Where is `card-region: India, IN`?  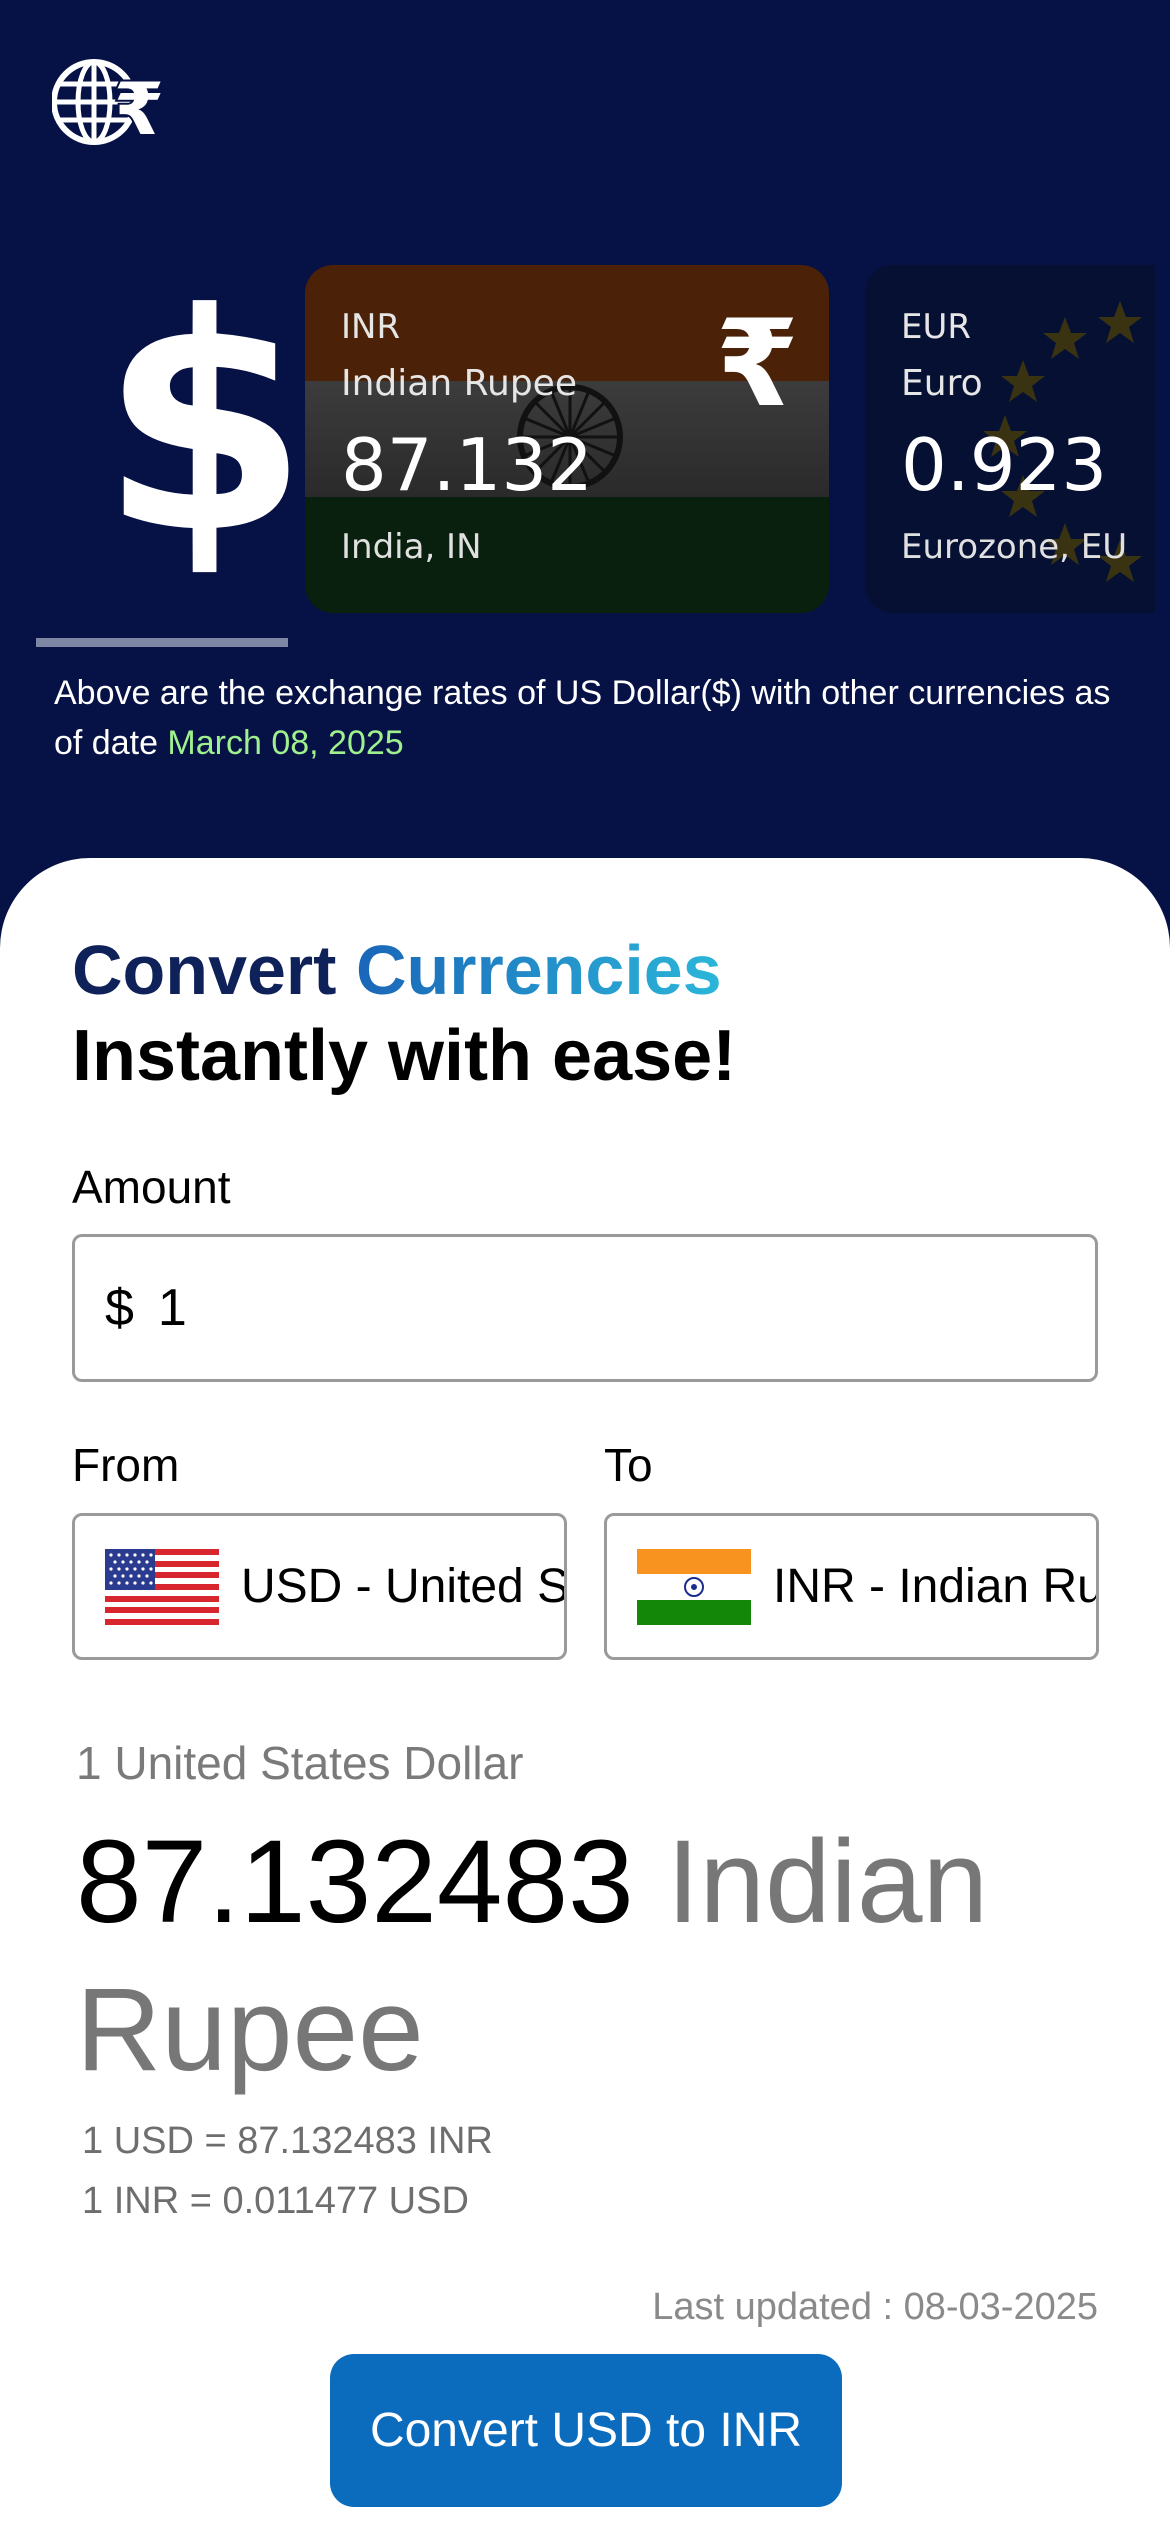 card-region: India, IN is located at coordinates (411, 547).